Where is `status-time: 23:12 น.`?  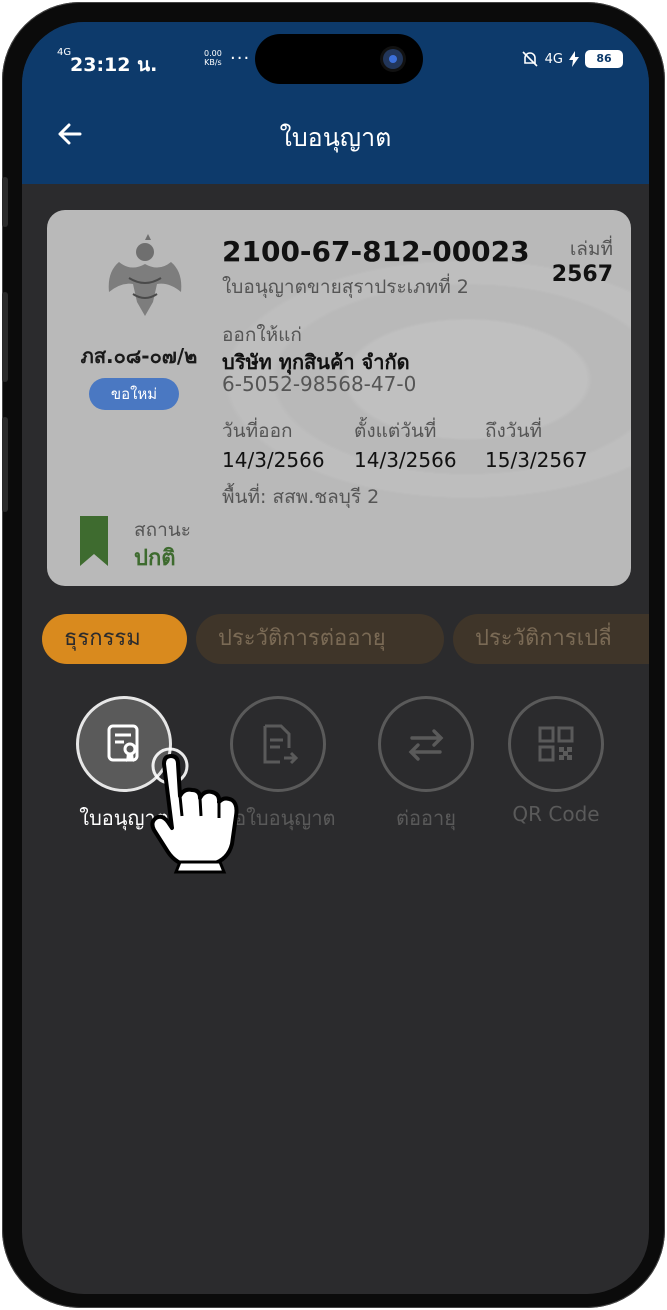
status-time: 23:12 น. is located at coordinates (114, 65).